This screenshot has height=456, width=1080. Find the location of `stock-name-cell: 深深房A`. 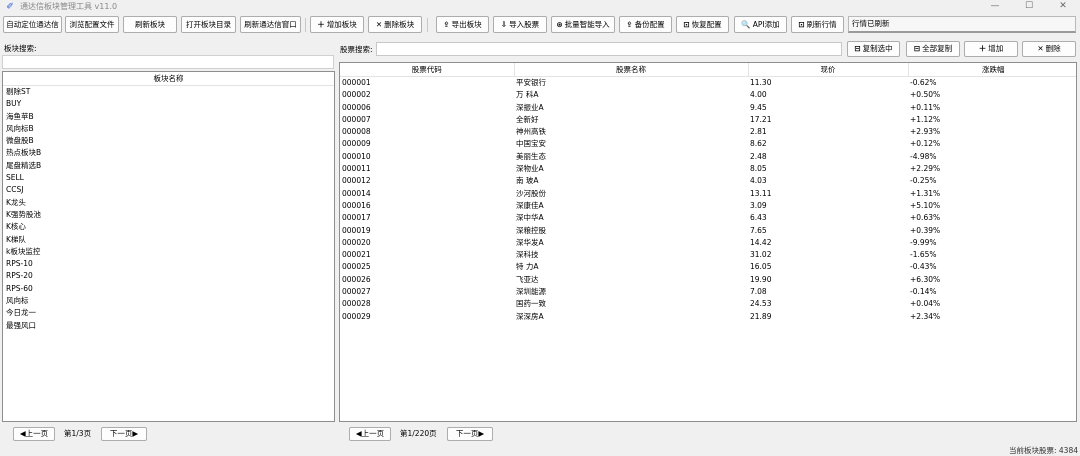

stock-name-cell: 深深房A is located at coordinates (530, 316).